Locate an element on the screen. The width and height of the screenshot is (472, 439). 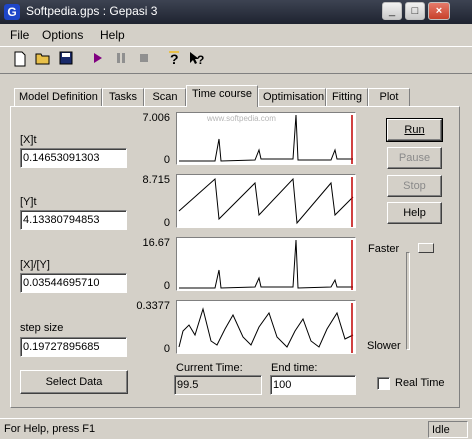
real-time-label: Real Time is located at coordinates (420, 383).